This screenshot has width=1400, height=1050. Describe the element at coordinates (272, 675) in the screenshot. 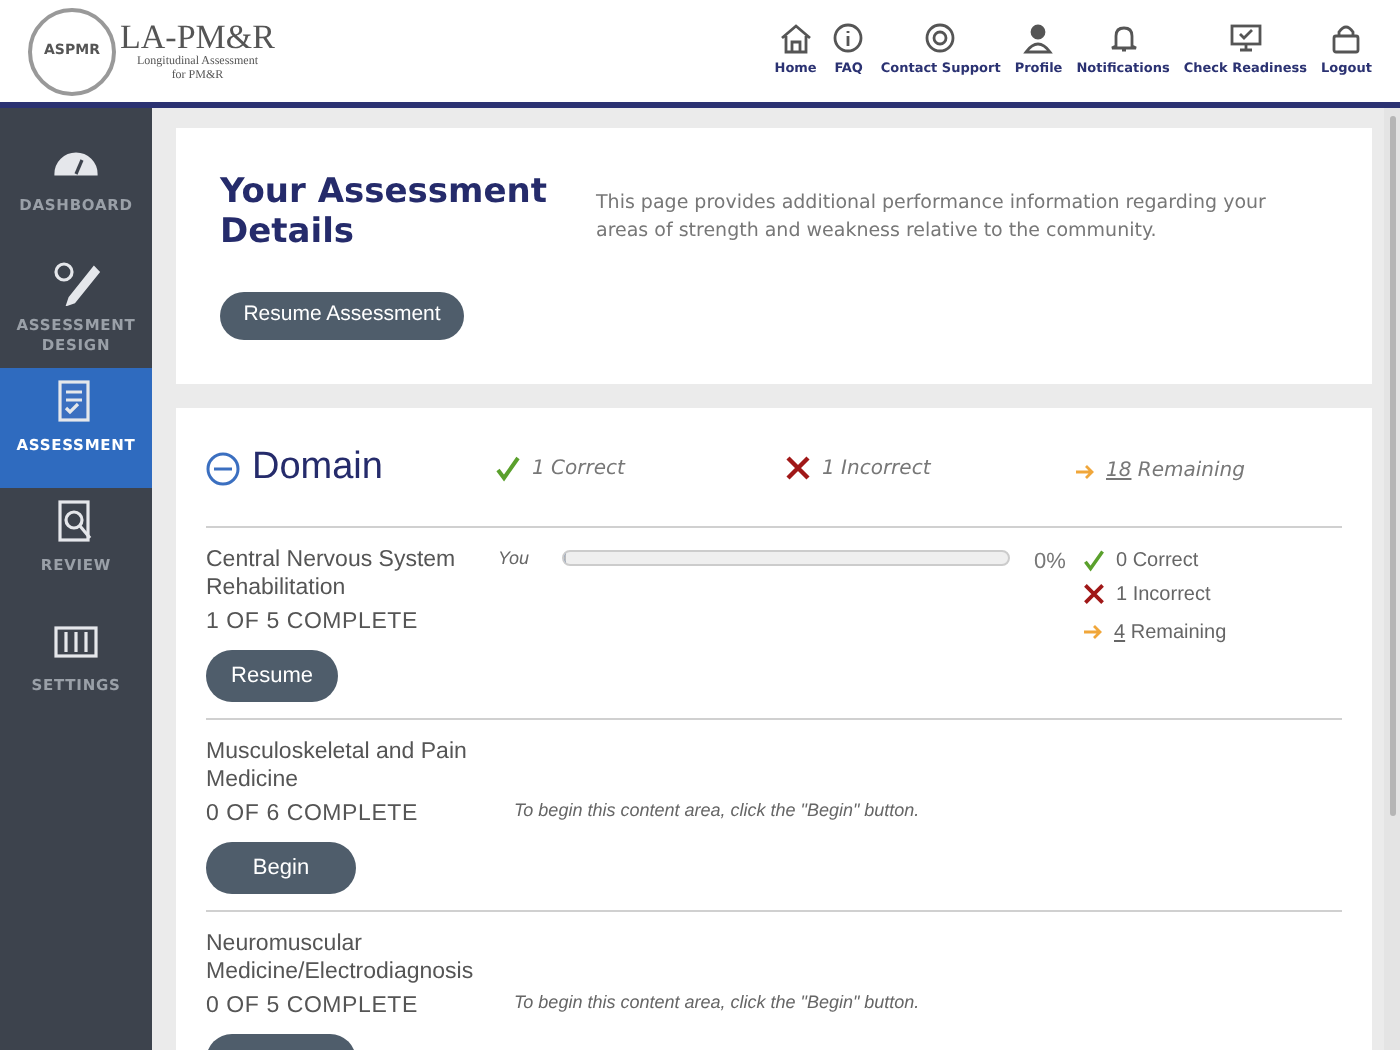

I see `resume-button: Resume` at that location.